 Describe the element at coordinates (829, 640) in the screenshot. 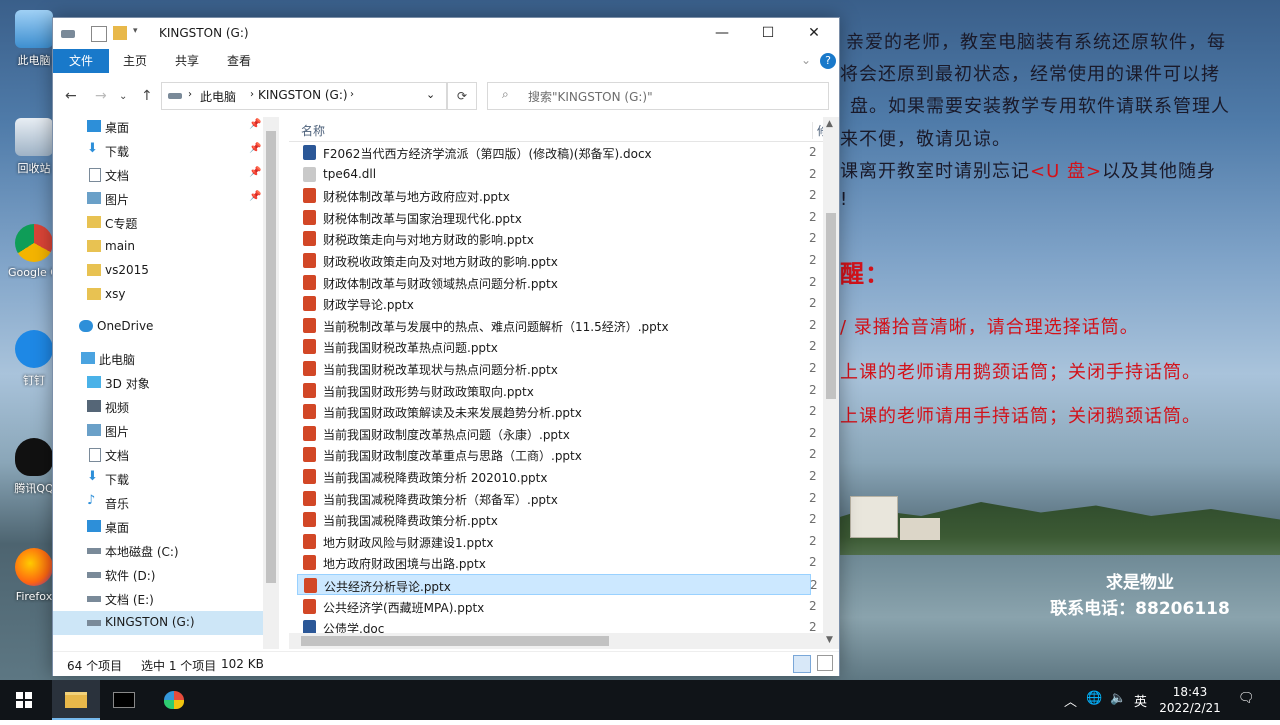

I see `scroll-down-icon: ▼` at that location.